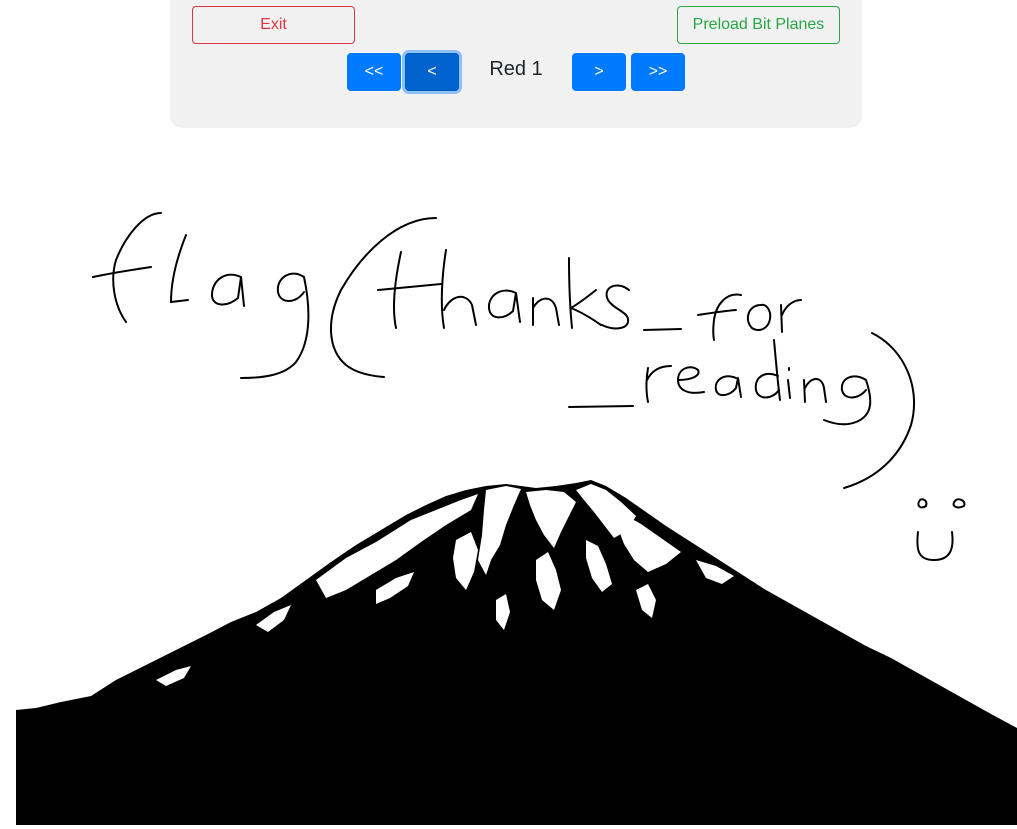 This screenshot has width=1017, height=829. What do you see at coordinates (432, 72) in the screenshot?
I see `previous-plane-button: <` at bounding box center [432, 72].